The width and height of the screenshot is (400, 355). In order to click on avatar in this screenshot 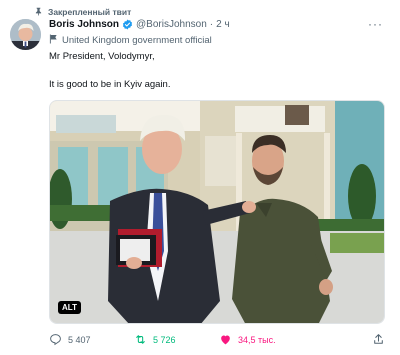, I will do `click(25, 34)`.